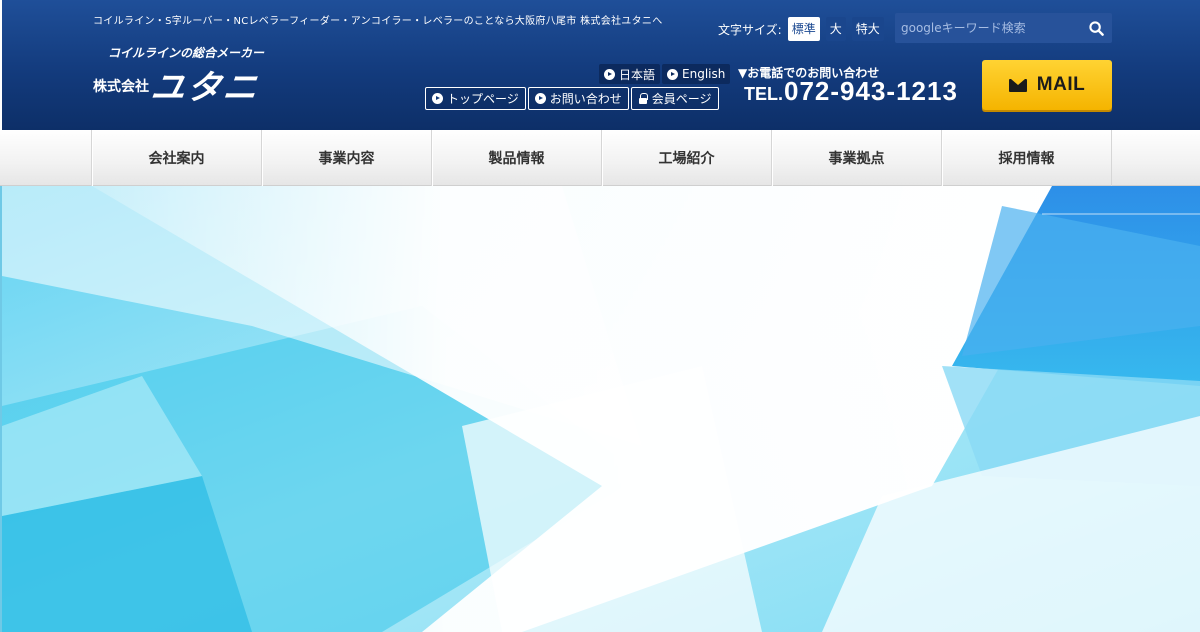 Image resolution: width=1200 pixels, height=632 pixels. I want to click on font-size-label: 文字サイズ:, so click(750, 29).